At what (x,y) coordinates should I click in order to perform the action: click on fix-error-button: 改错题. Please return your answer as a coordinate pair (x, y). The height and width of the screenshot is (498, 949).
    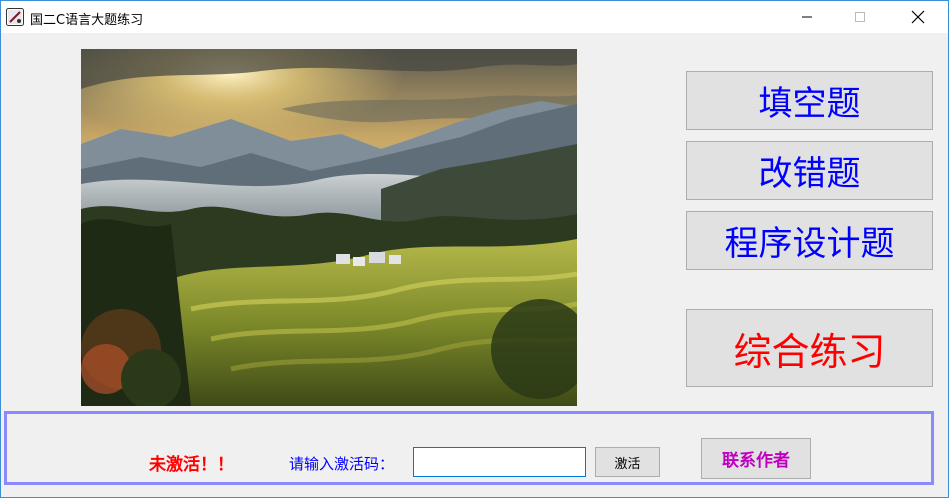
    Looking at the image, I should click on (809, 170).